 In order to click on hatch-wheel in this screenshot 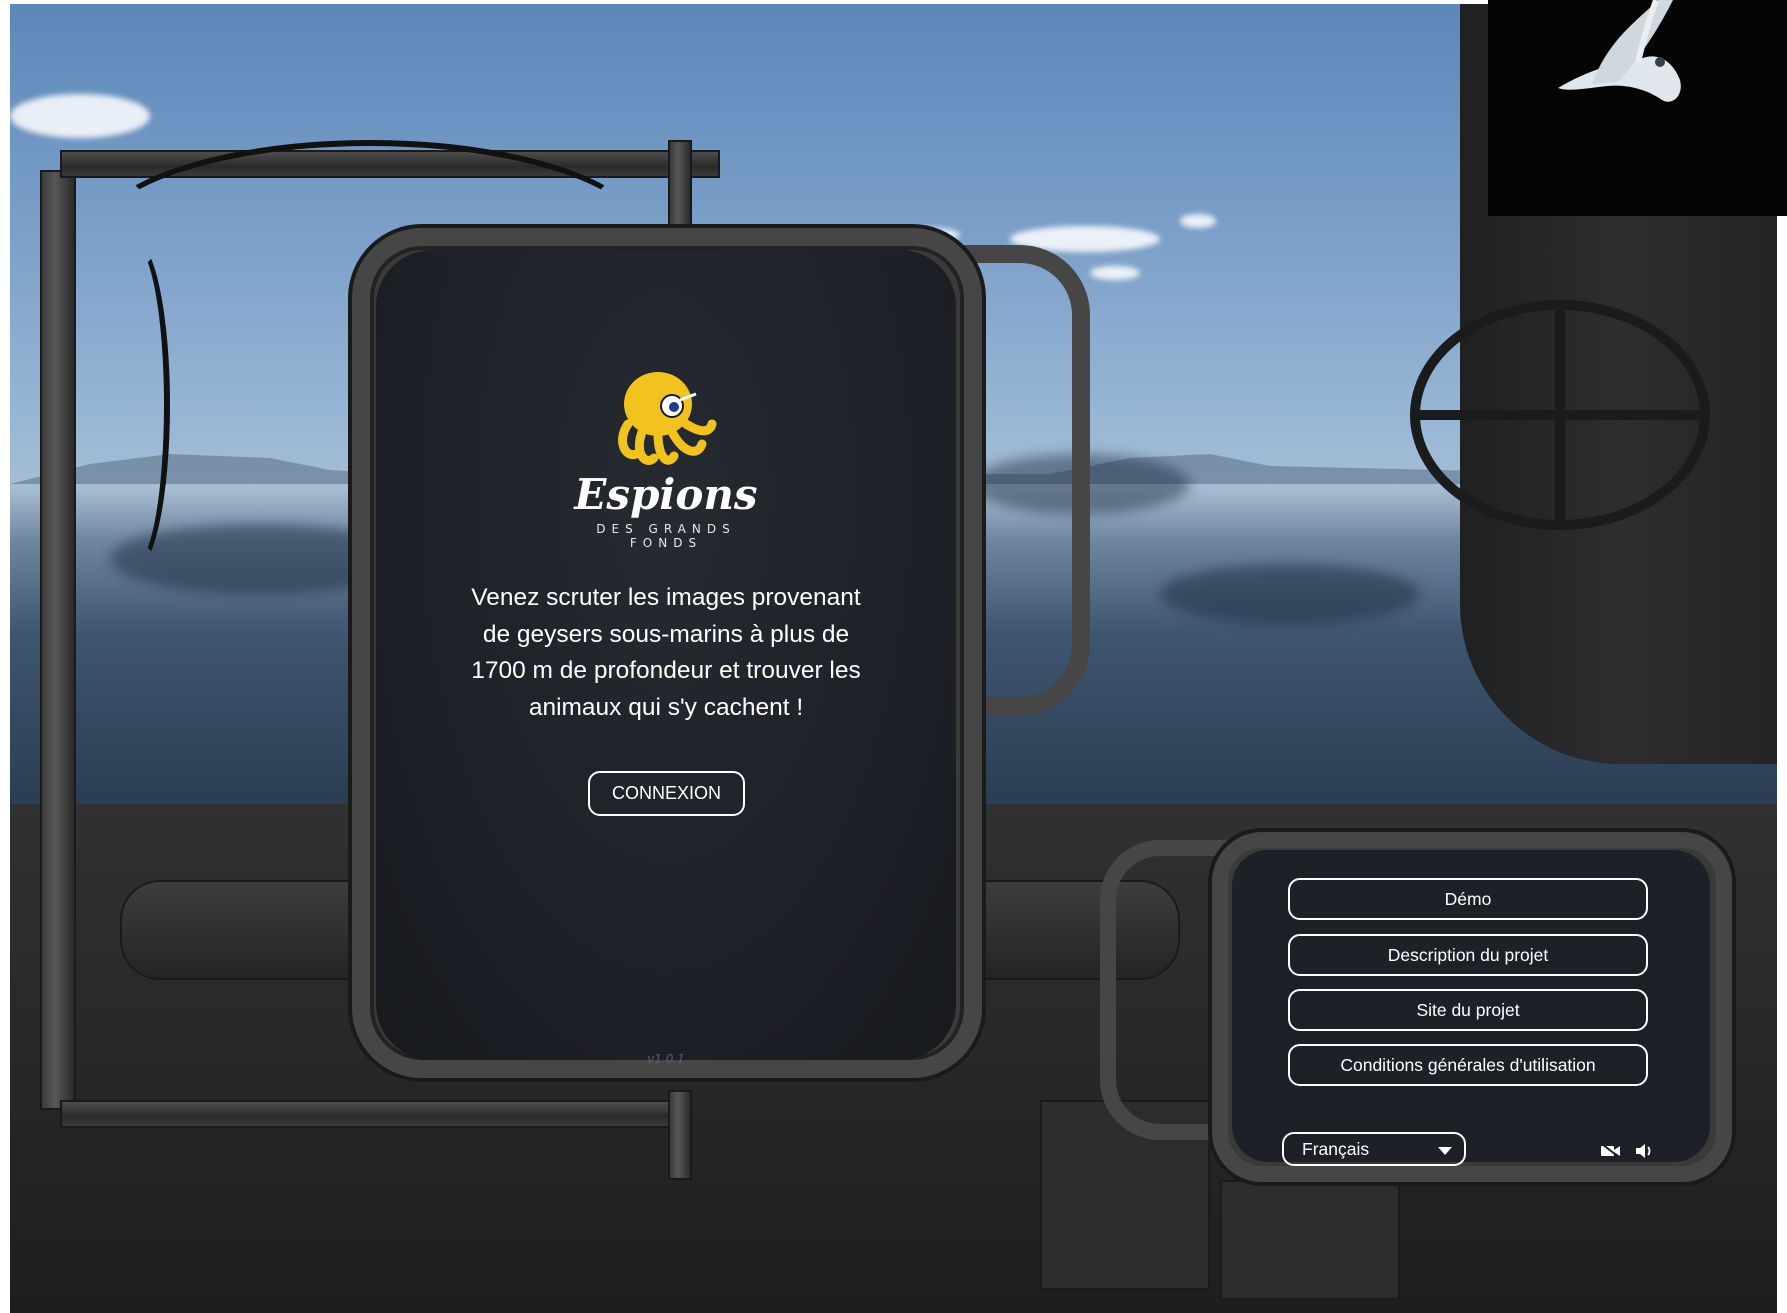, I will do `click(1560, 415)`.